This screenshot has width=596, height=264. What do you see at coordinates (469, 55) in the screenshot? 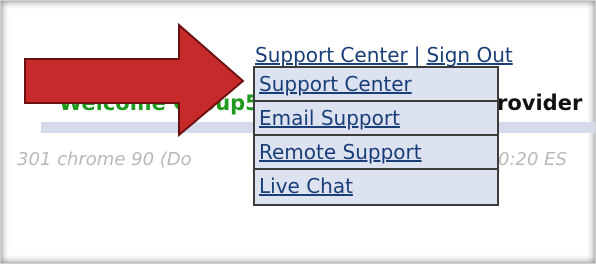
I see `sign-out-link: Sign Out` at bounding box center [469, 55].